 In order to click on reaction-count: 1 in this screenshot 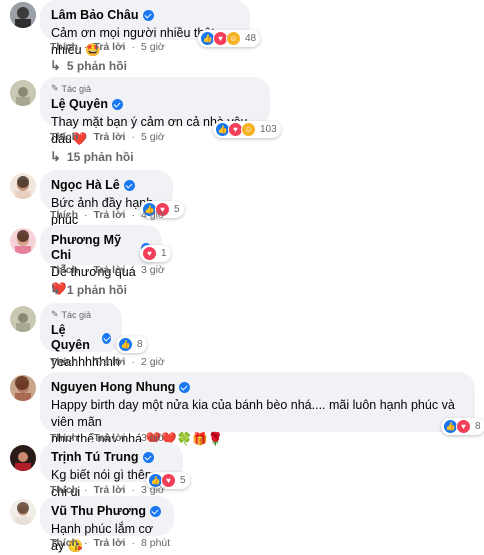, I will do `click(164, 253)`.